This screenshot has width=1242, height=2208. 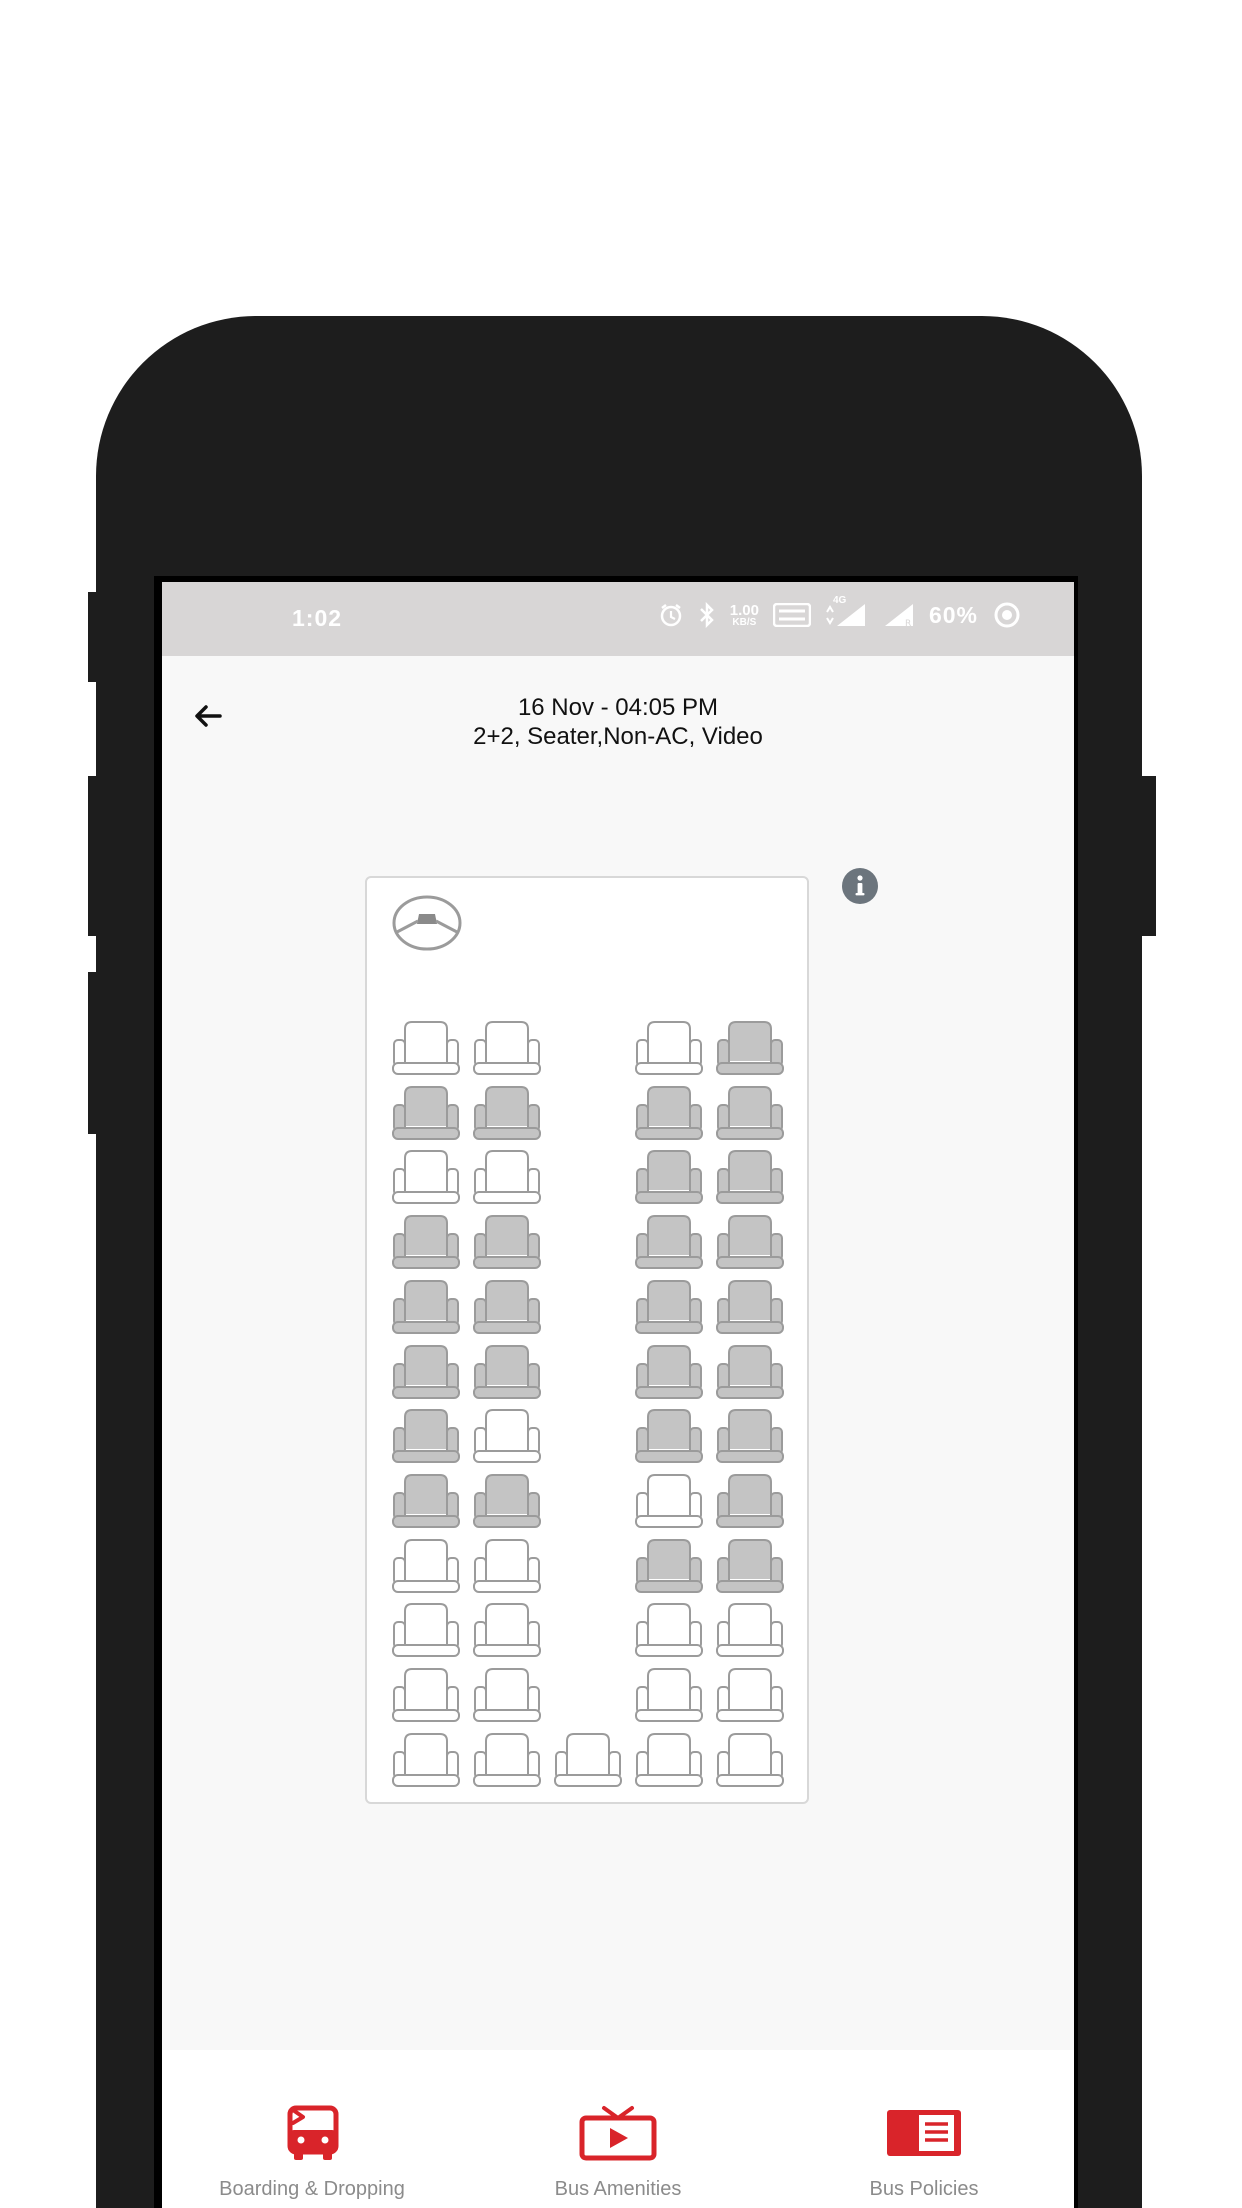 I want to click on boarding-dropping-tab: Boarding & Dropping, so click(x=312, y=2152).